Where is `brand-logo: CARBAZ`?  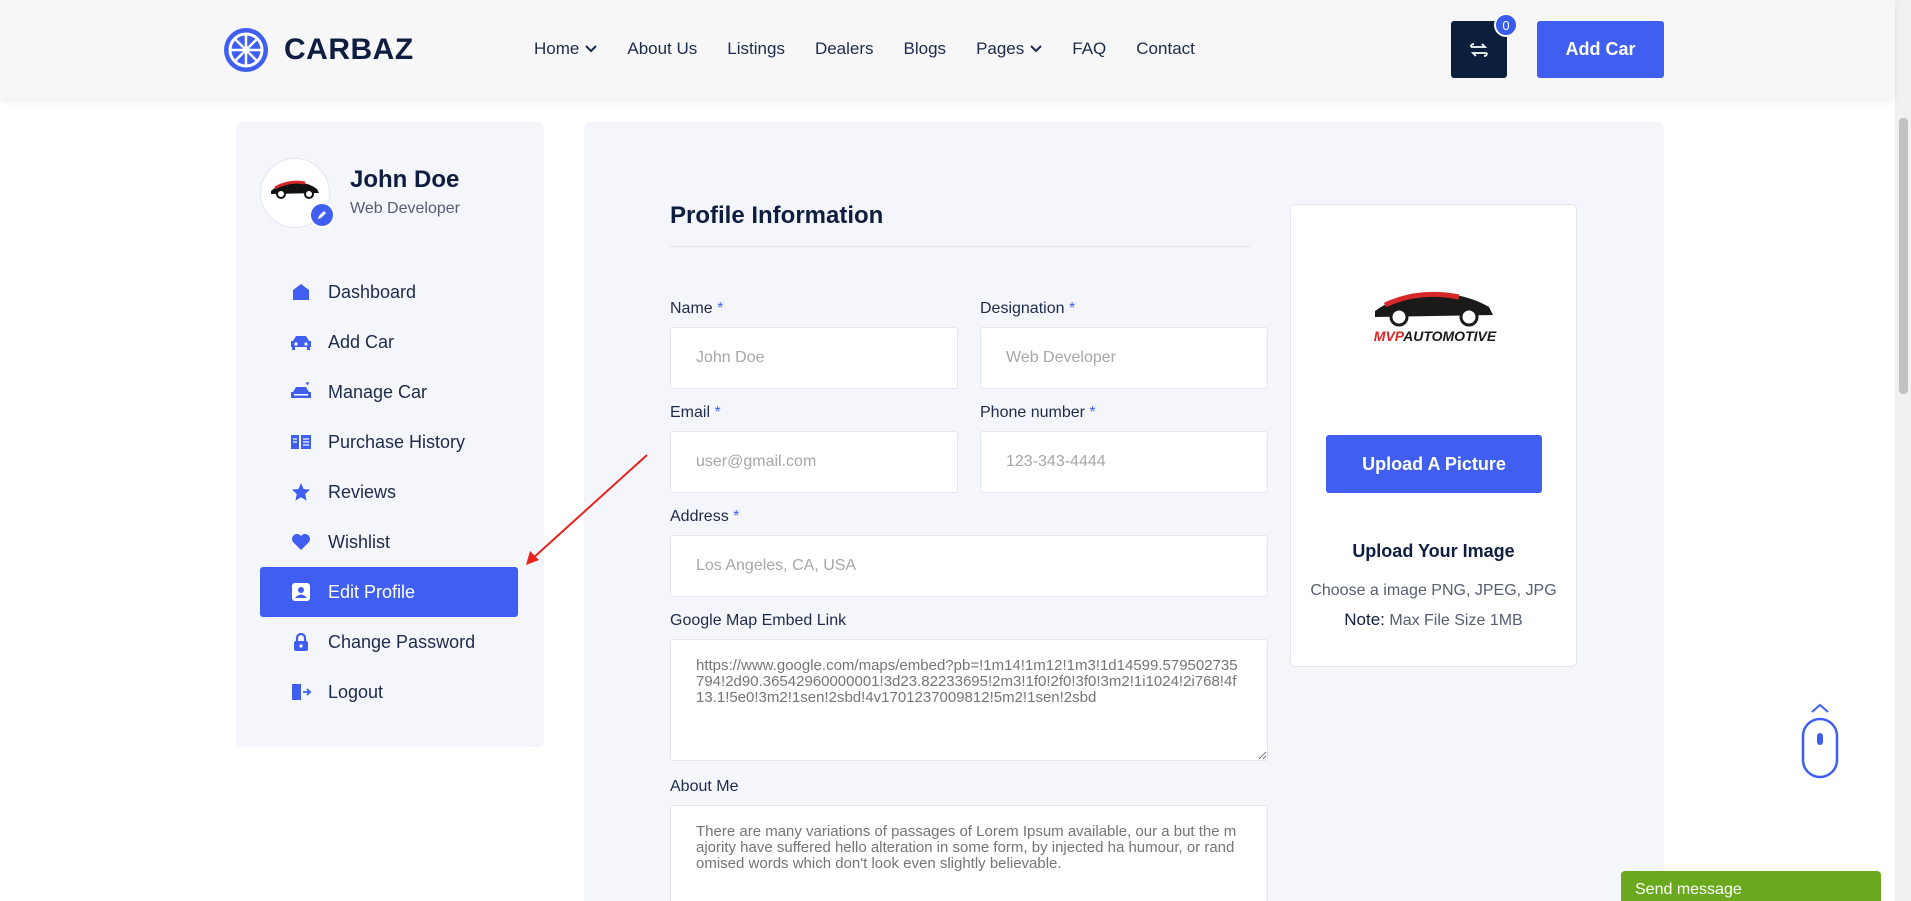
brand-logo: CARBAZ is located at coordinates (318, 50).